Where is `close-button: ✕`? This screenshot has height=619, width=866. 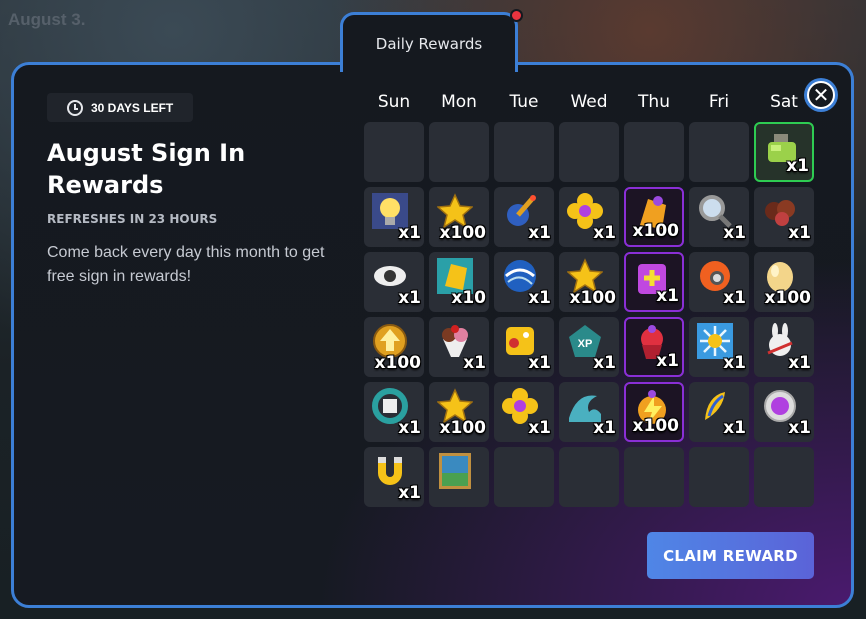
close-button: ✕ is located at coordinates (821, 95).